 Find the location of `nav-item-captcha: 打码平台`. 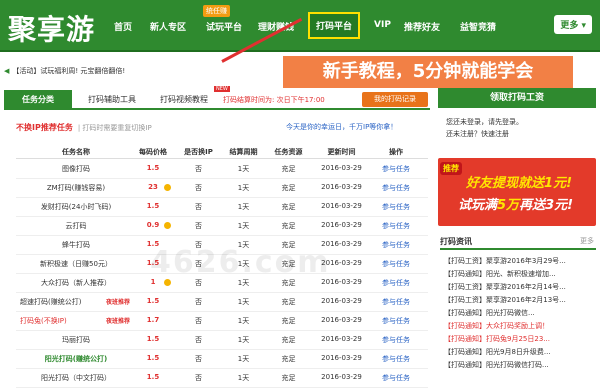

nav-item-captcha: 打码平台 is located at coordinates (334, 25).